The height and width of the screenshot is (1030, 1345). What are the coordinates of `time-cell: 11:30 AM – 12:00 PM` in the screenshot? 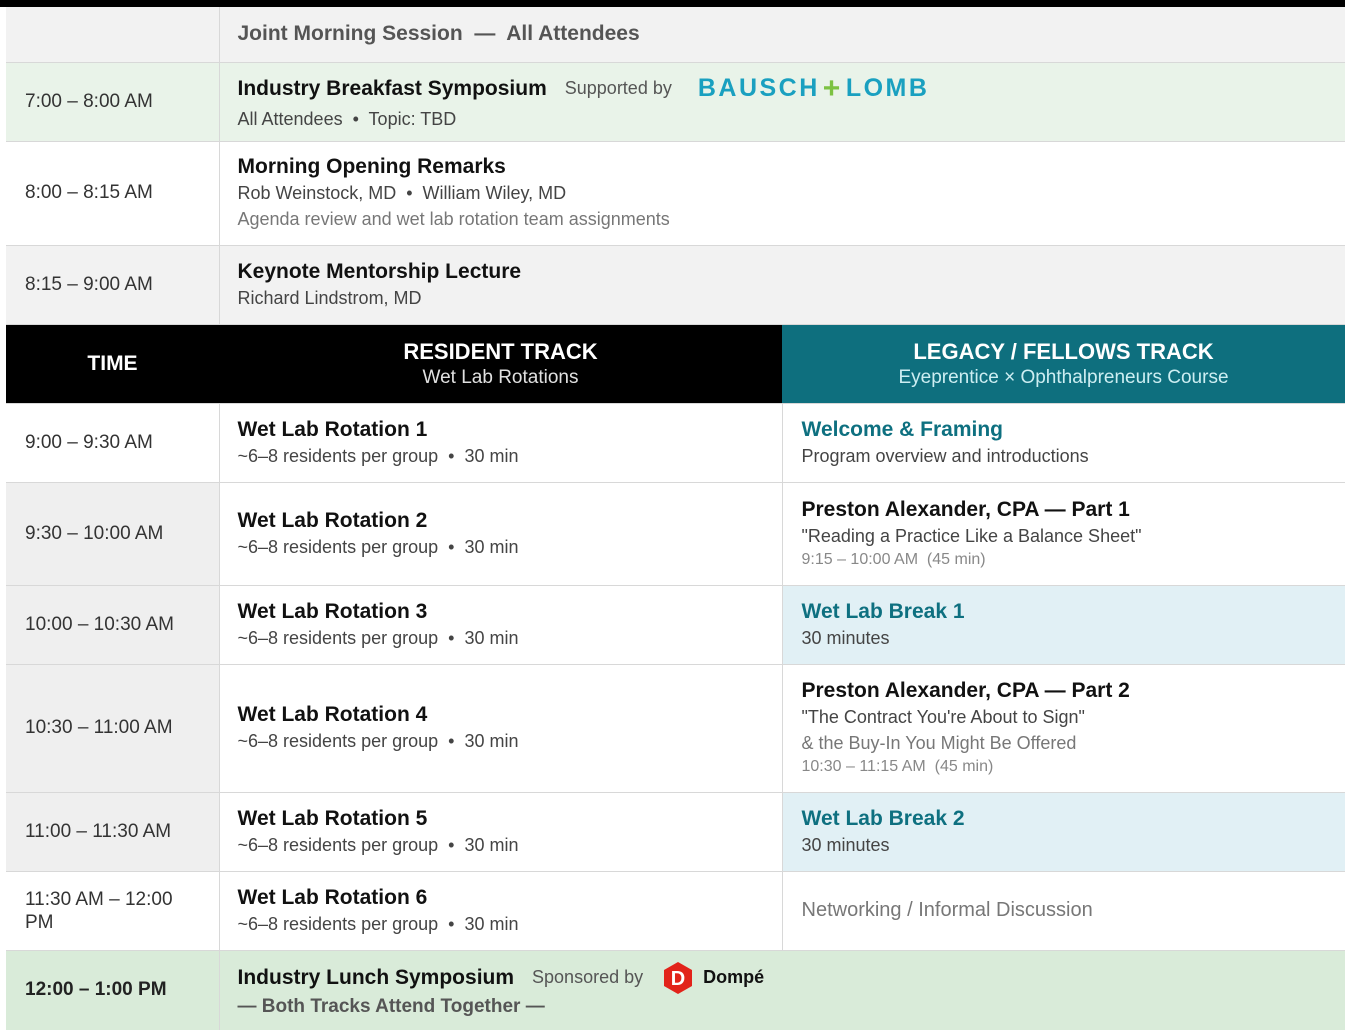 It's located at (112, 910).